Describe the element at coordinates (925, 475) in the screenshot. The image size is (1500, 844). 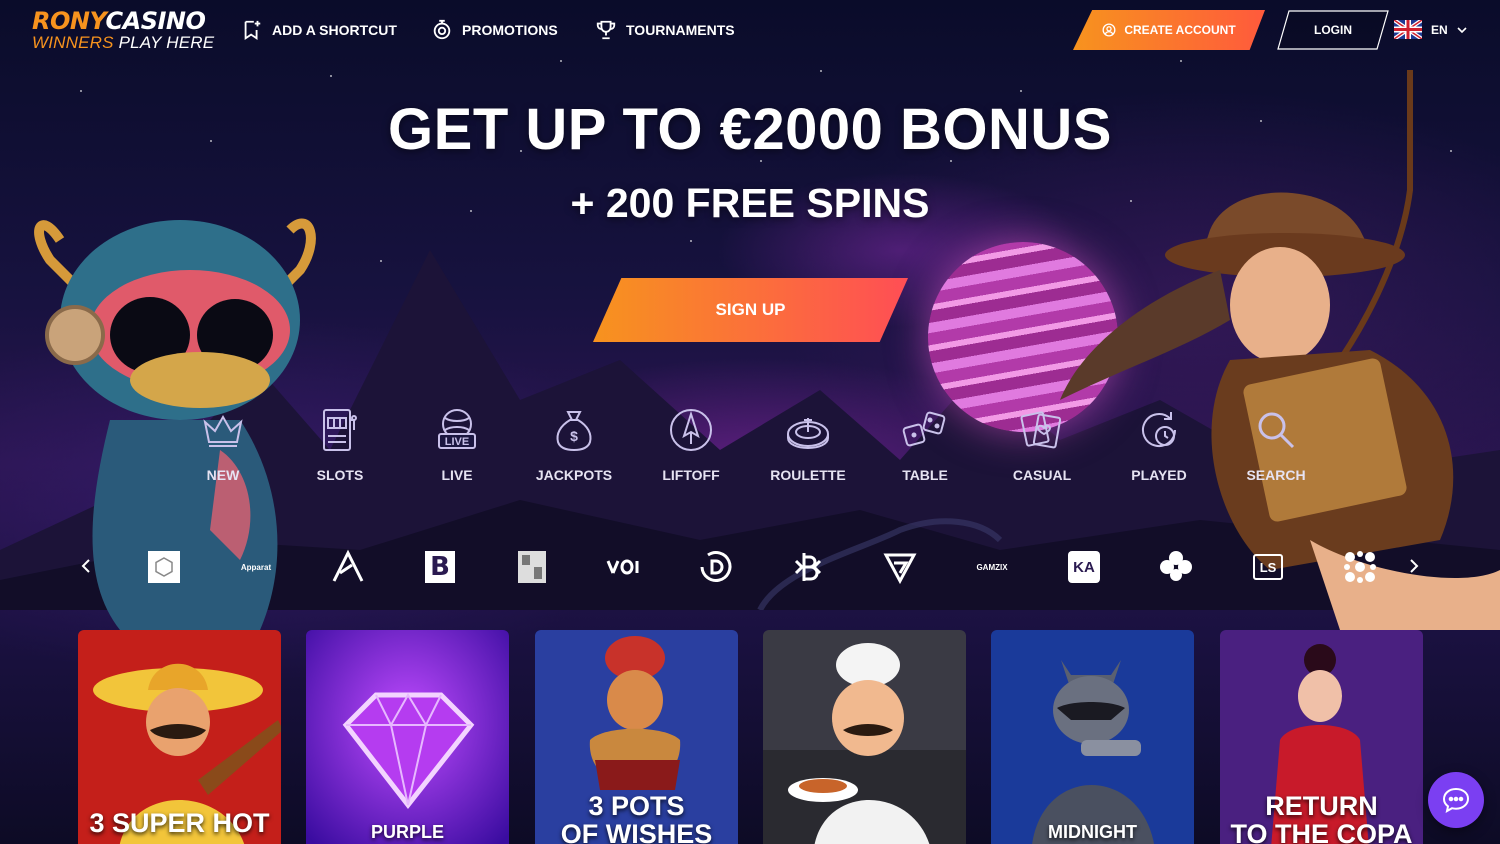
I see `category-table-label: TABLE` at that location.